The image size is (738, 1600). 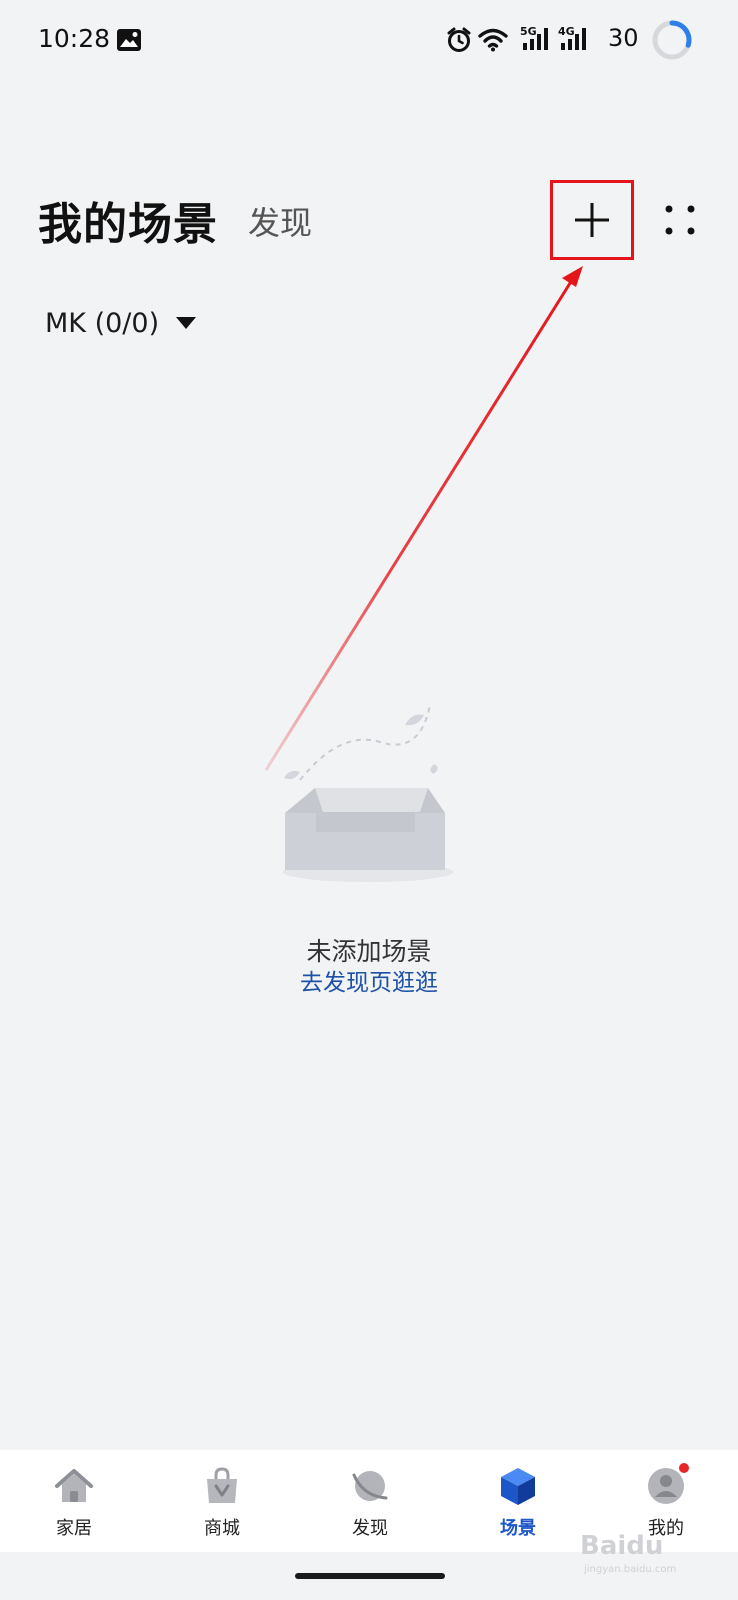 I want to click on battery-ring-icon, so click(x=672, y=40).